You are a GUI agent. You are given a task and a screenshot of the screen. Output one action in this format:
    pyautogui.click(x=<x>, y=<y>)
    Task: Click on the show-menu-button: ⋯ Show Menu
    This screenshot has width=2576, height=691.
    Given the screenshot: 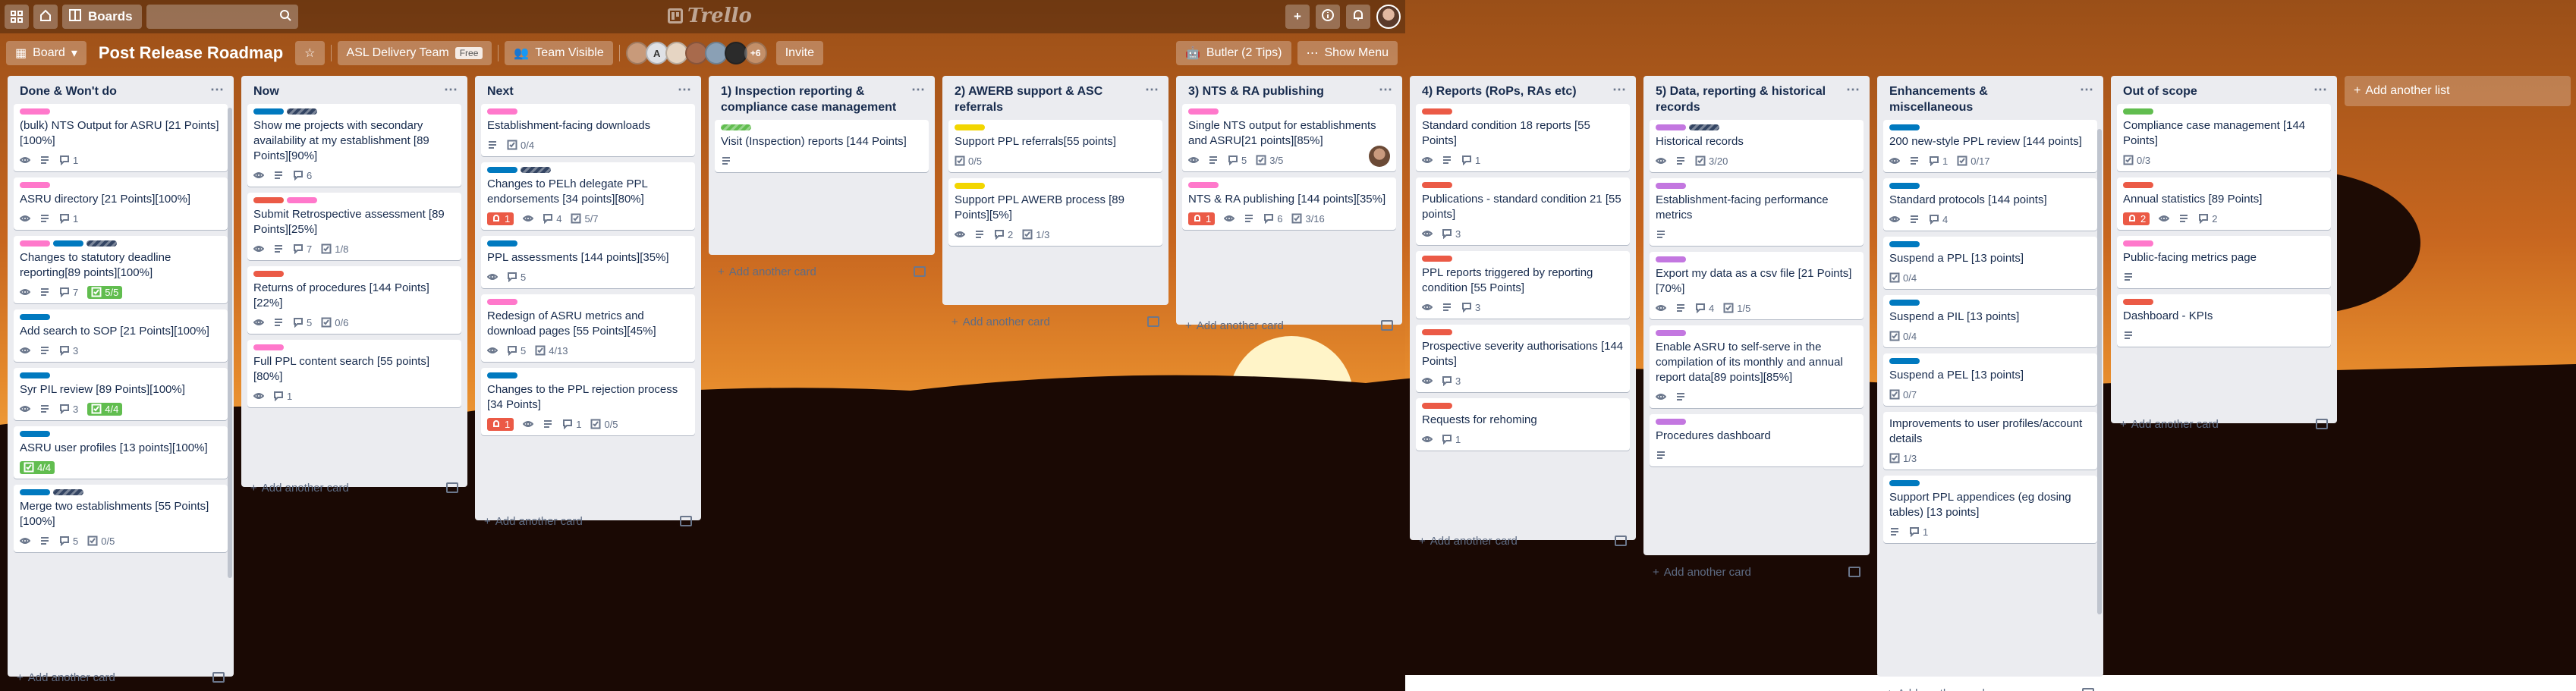 What is the action you would take?
    pyautogui.click(x=1347, y=53)
    